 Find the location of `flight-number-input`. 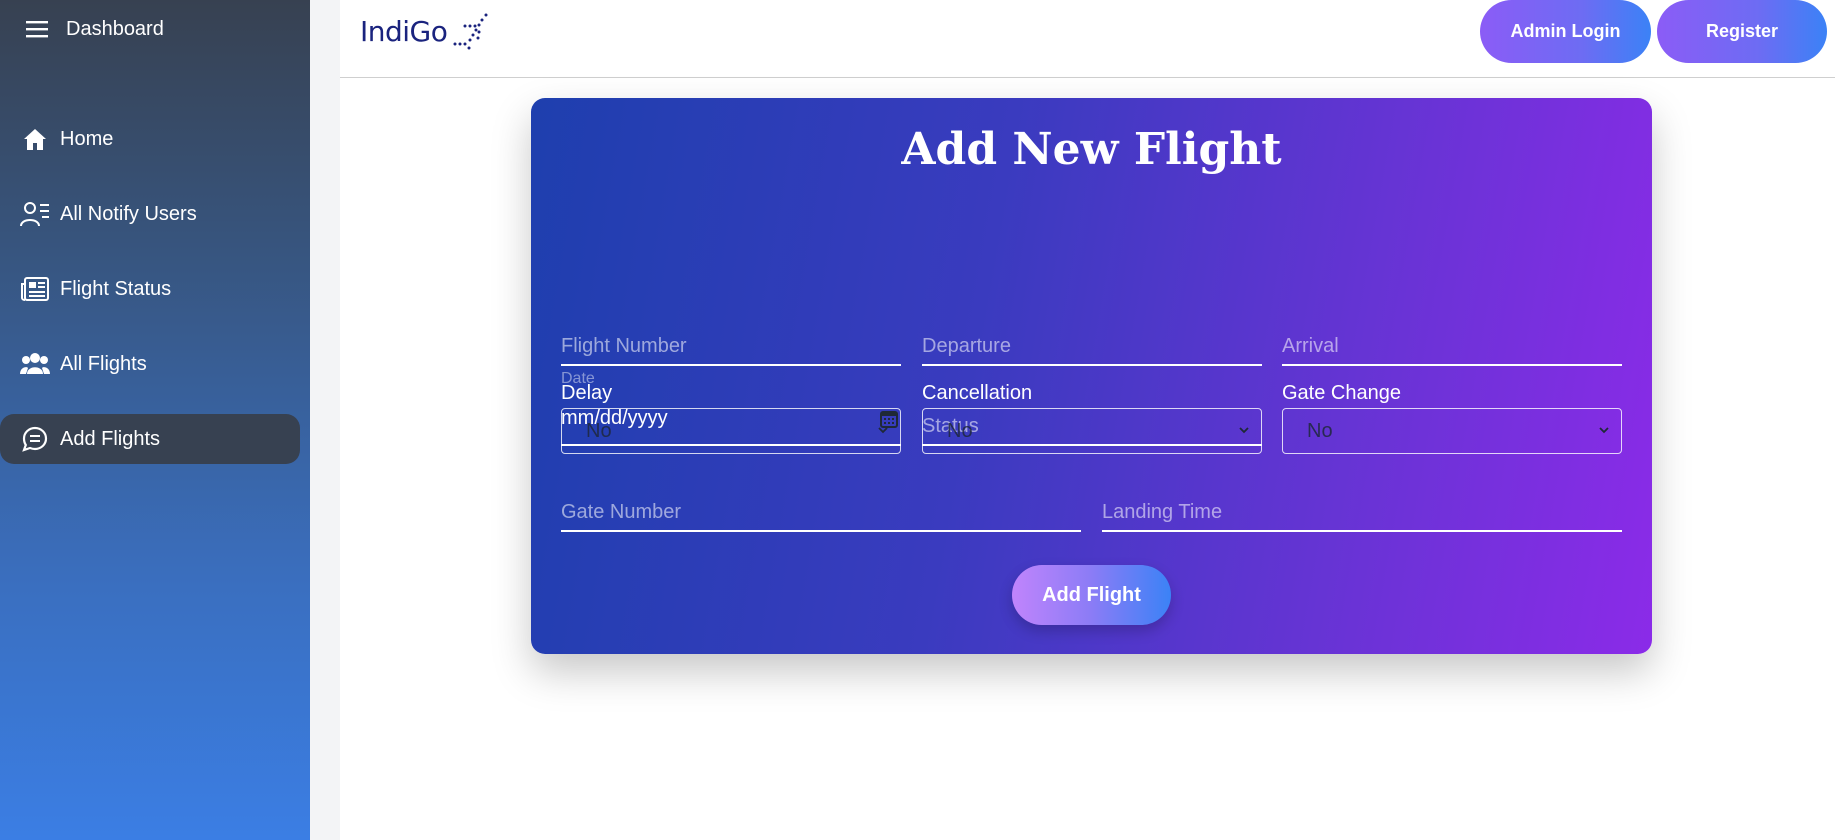

flight-number-input is located at coordinates (731, 346).